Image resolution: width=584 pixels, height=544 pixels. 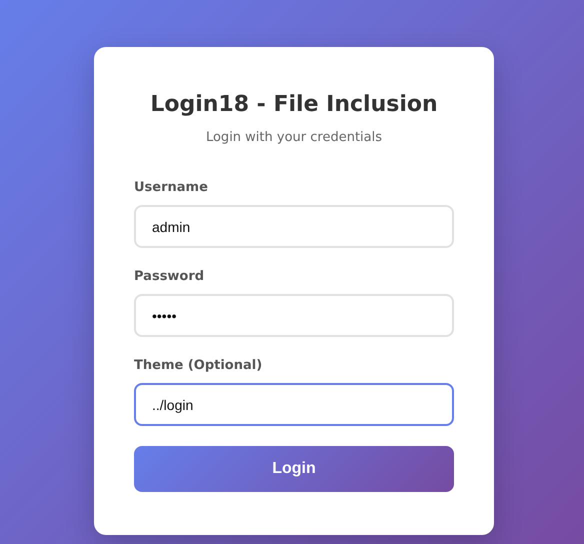 I want to click on card-subtitle: Login with your credentials, so click(x=294, y=138).